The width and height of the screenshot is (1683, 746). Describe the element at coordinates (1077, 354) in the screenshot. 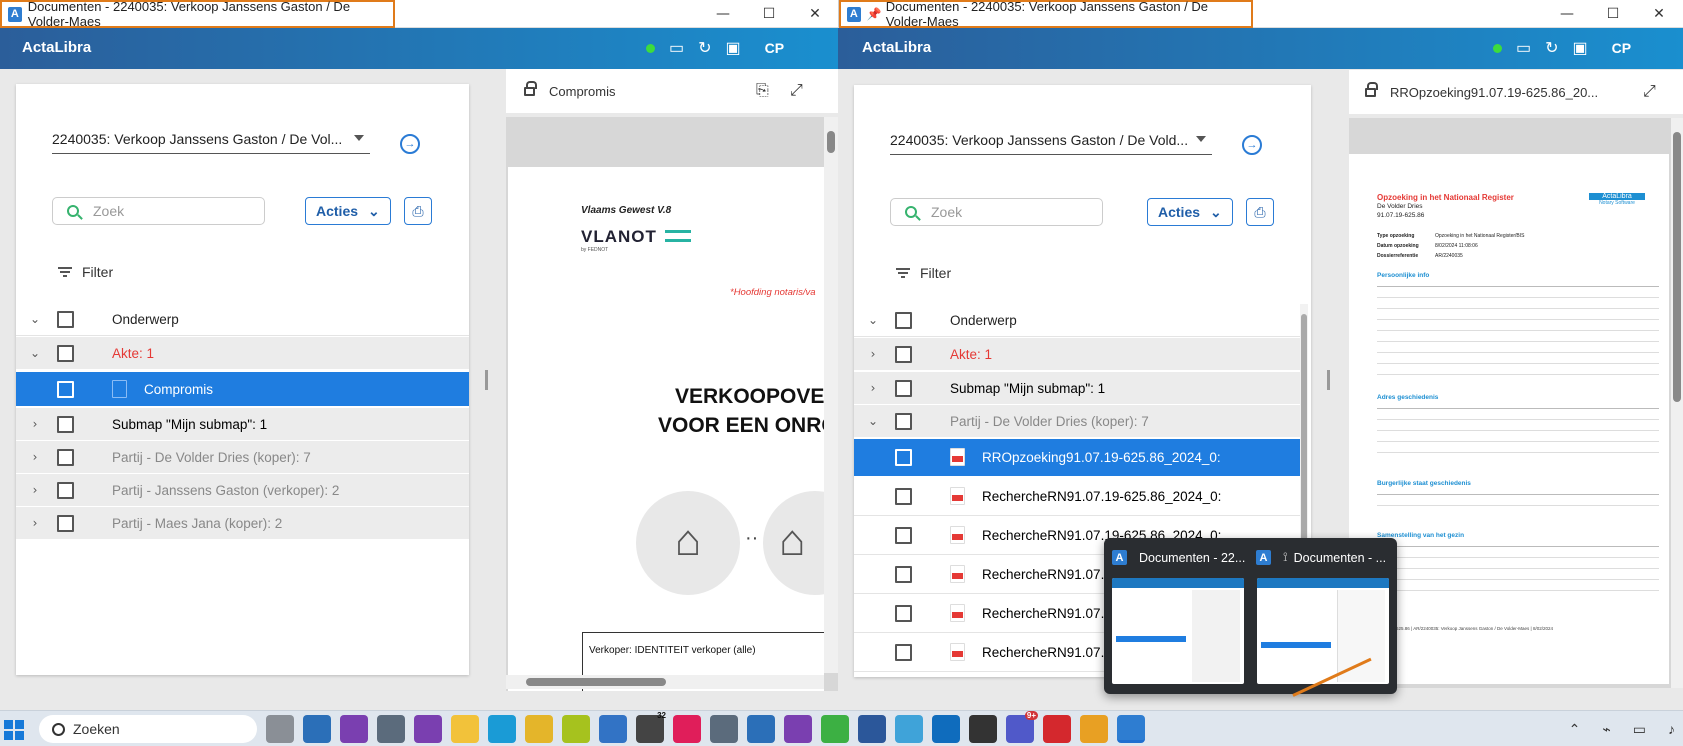

I see `tree-row: › Akte: 1` at that location.